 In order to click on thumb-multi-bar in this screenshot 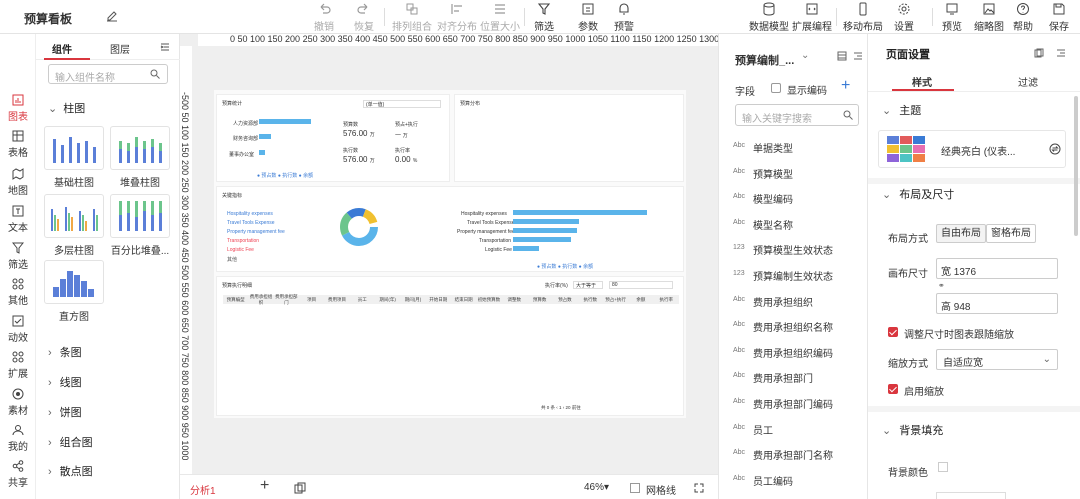, I will do `click(74, 216)`.